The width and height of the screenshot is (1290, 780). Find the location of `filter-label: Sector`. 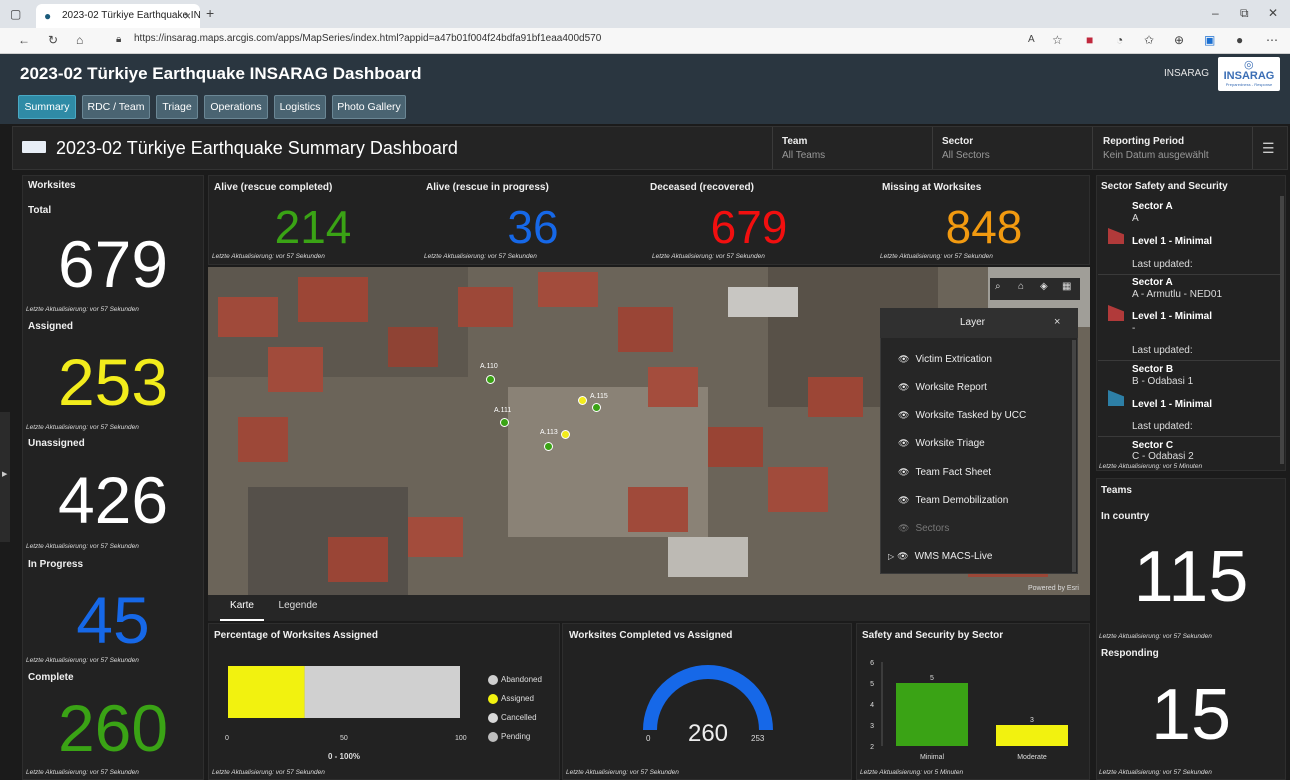

filter-label: Sector is located at coordinates (958, 141).